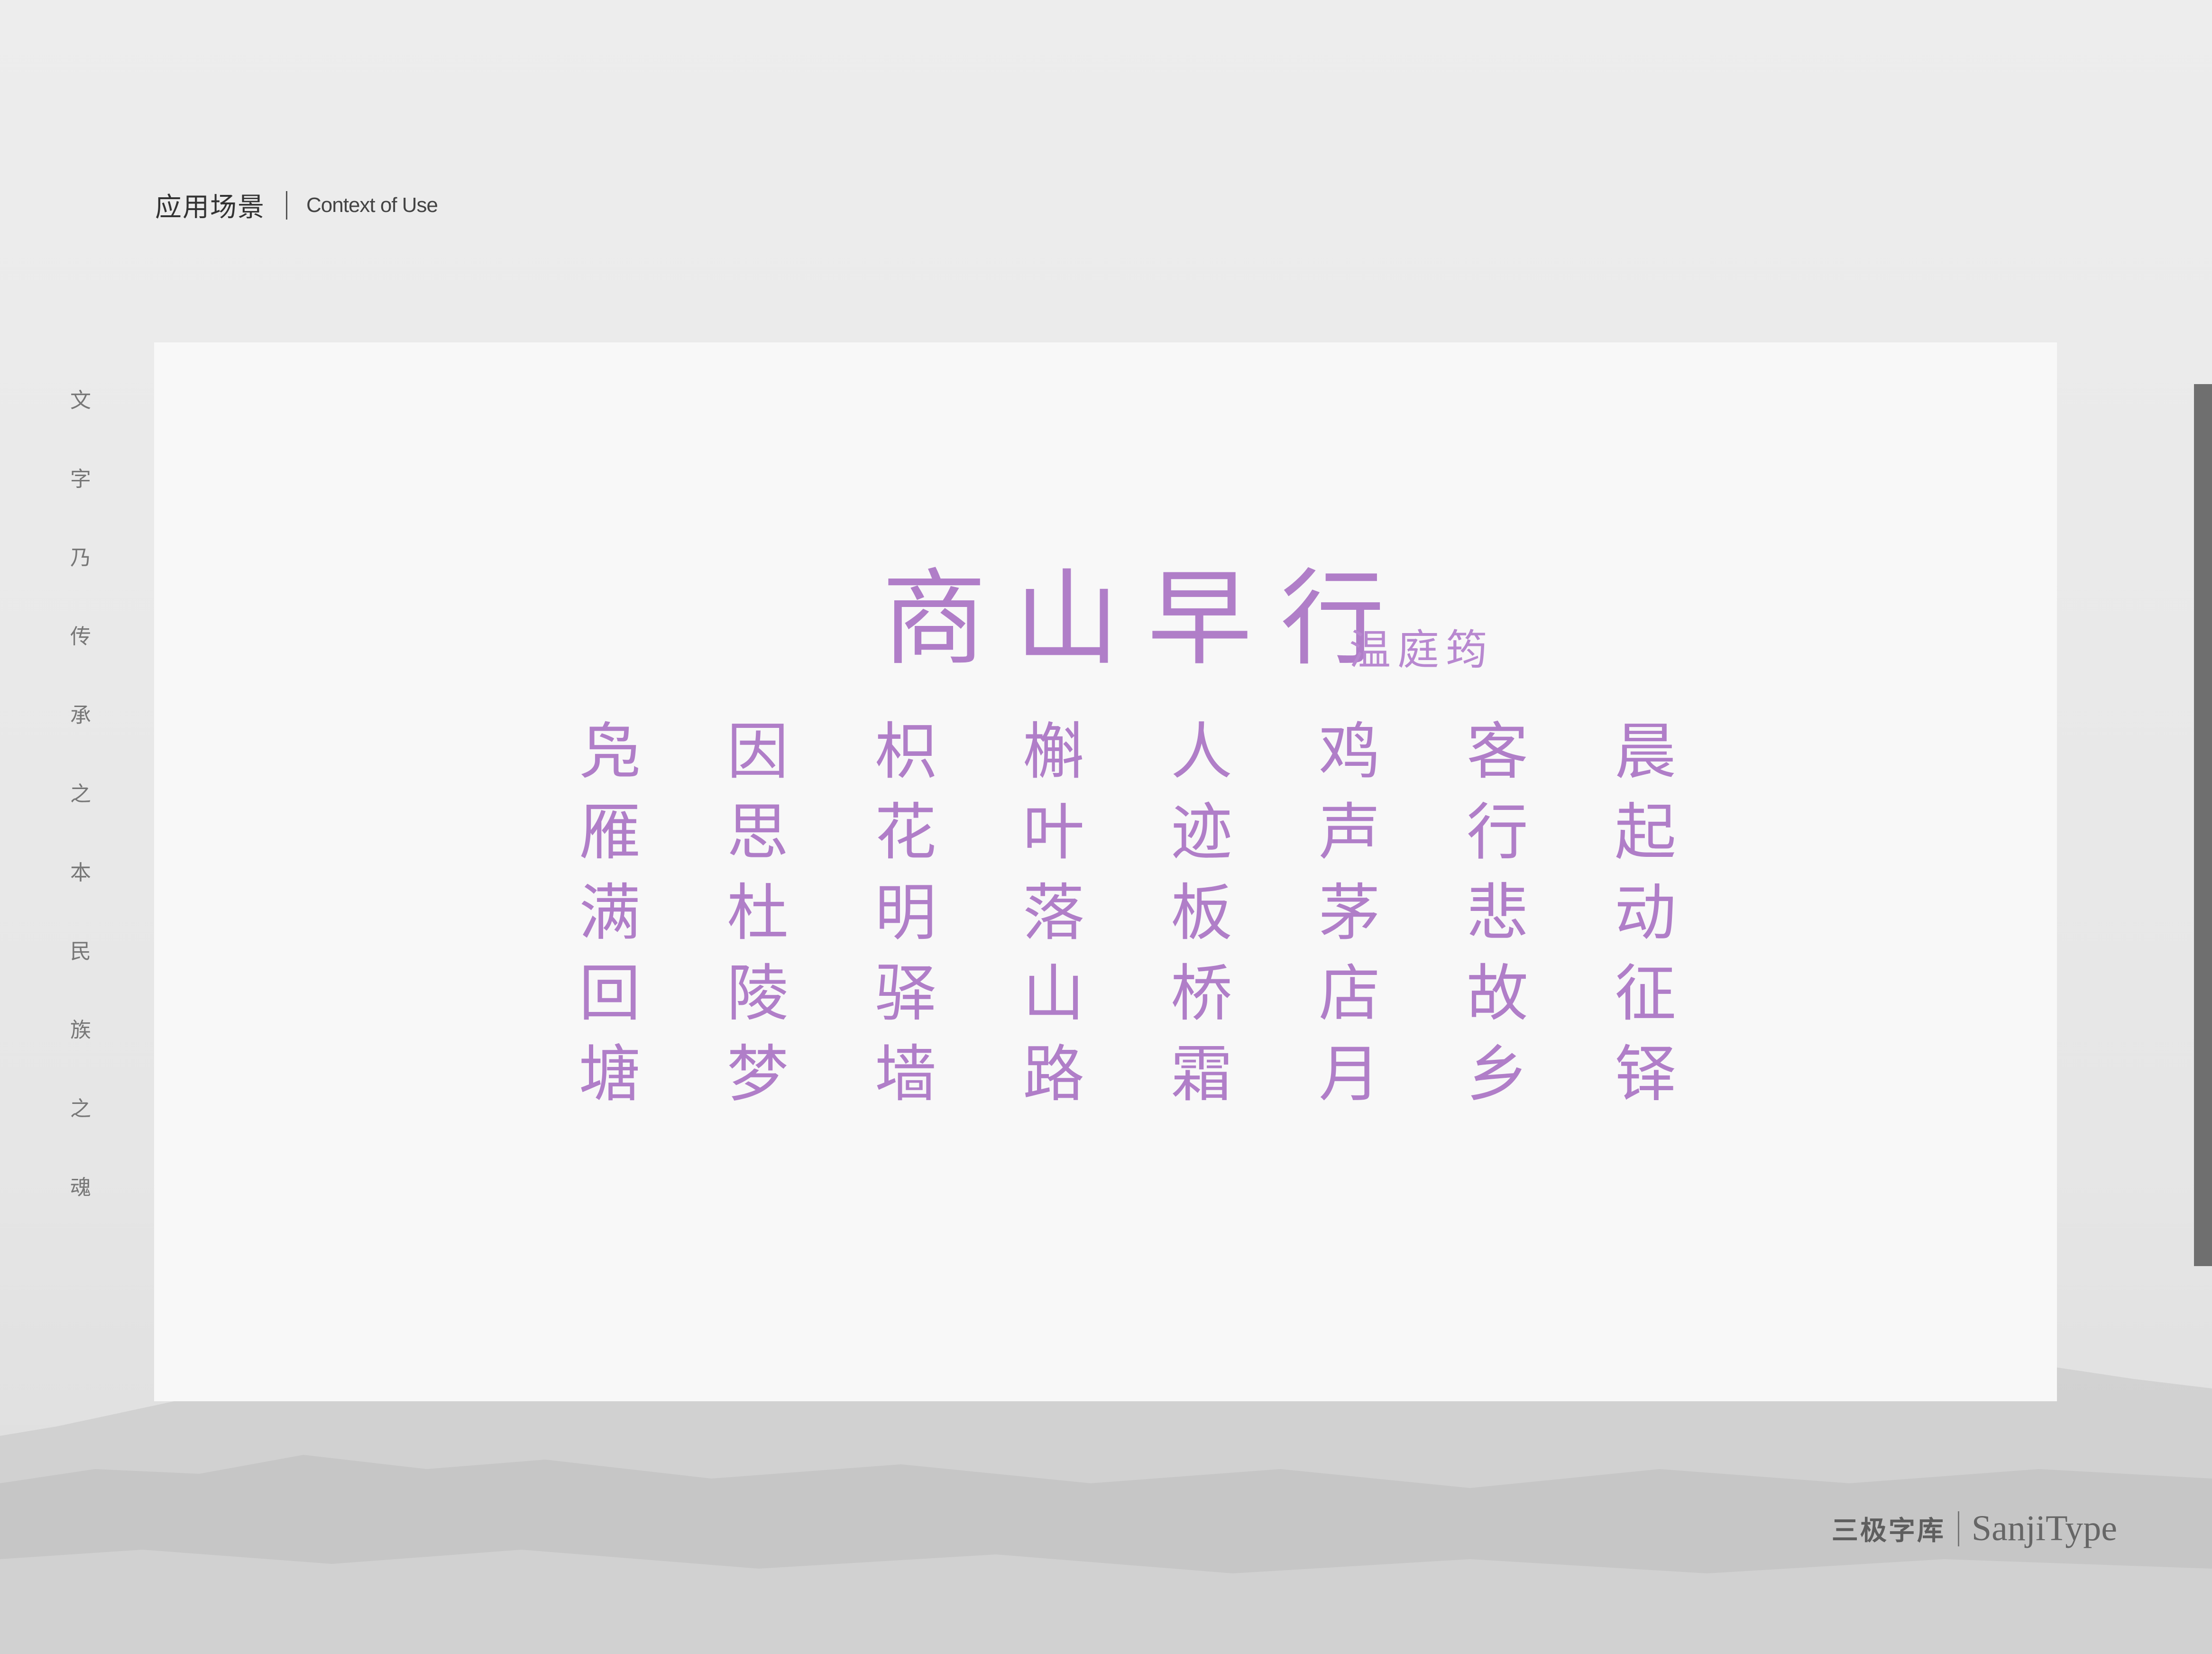  I want to click on section-title-en: Context of Use, so click(372, 205).